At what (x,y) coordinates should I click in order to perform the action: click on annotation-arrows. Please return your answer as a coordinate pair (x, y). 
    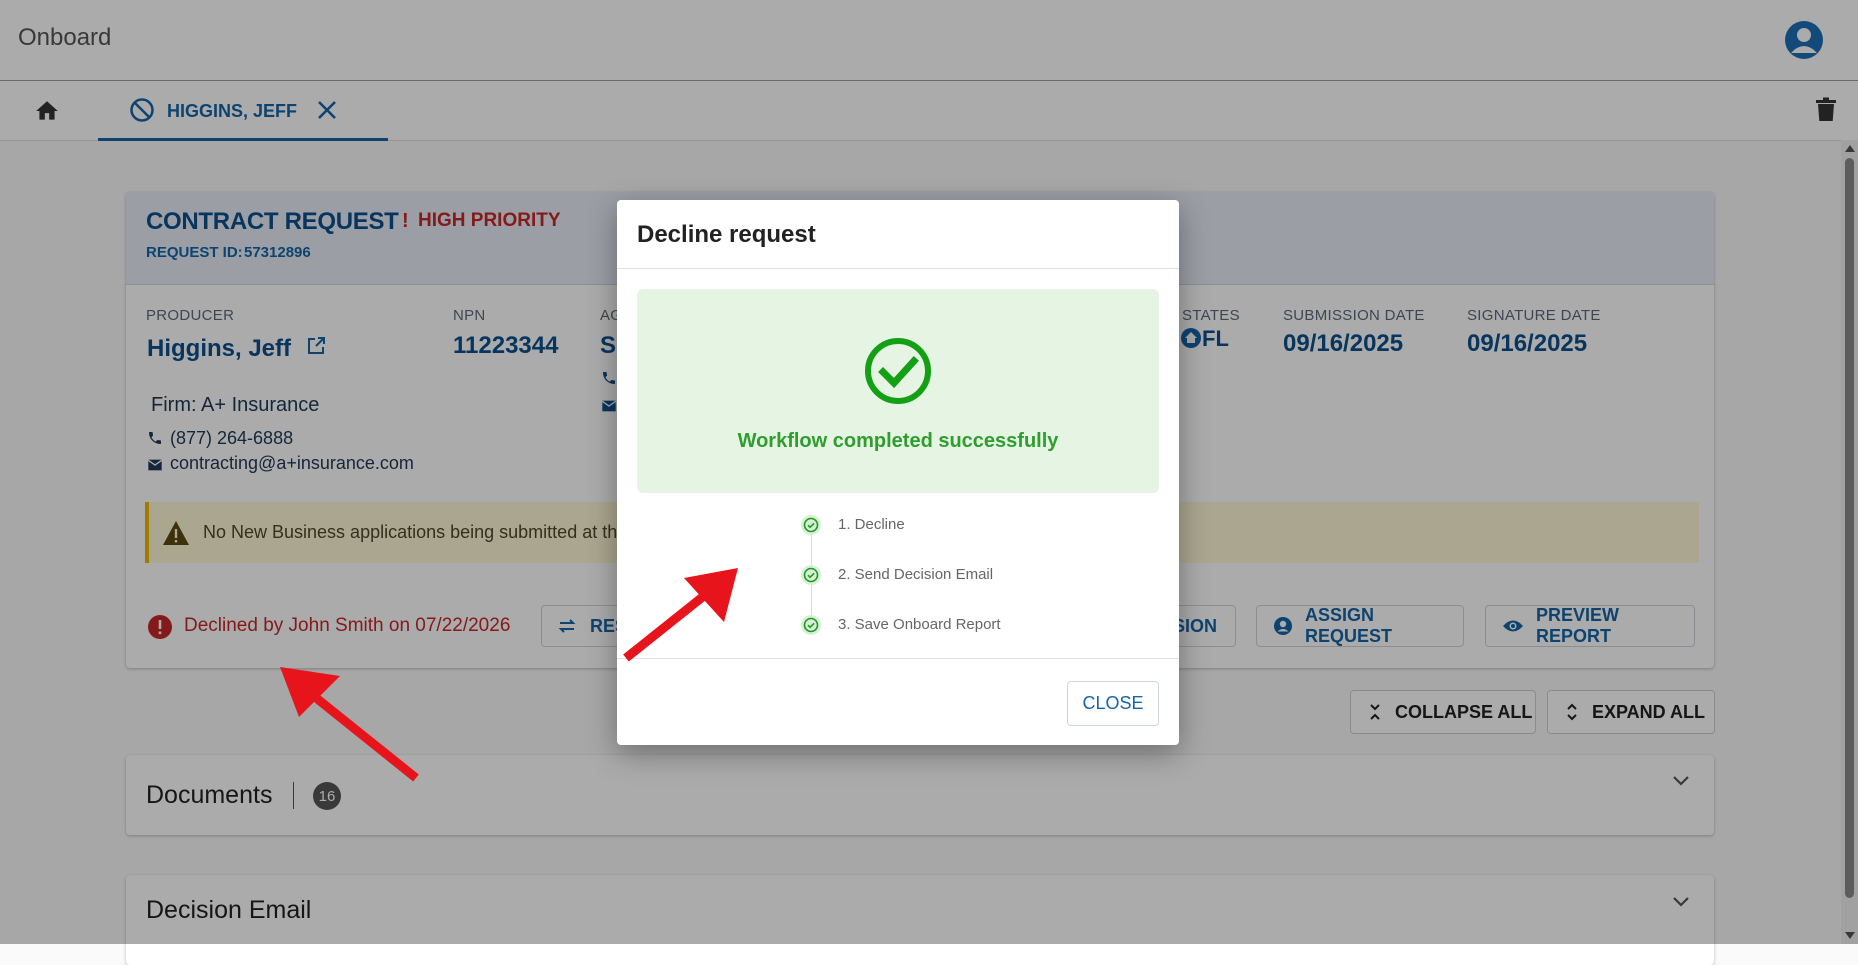
    Looking at the image, I should click on (509, 675).